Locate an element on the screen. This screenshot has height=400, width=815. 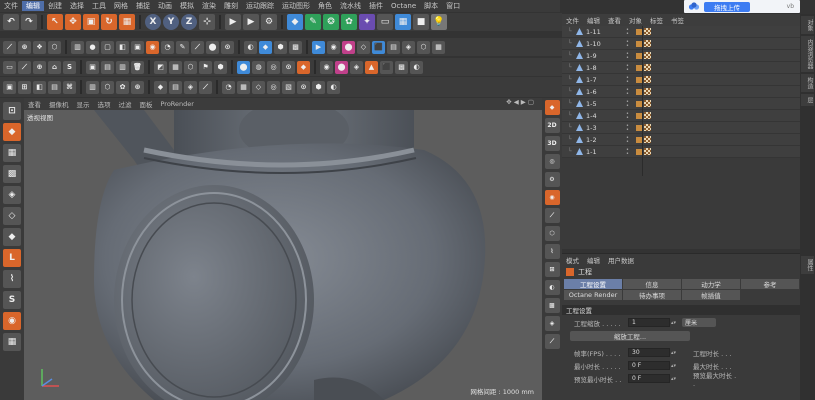
menu-edit: 编辑 is located at coordinates (33, 6).